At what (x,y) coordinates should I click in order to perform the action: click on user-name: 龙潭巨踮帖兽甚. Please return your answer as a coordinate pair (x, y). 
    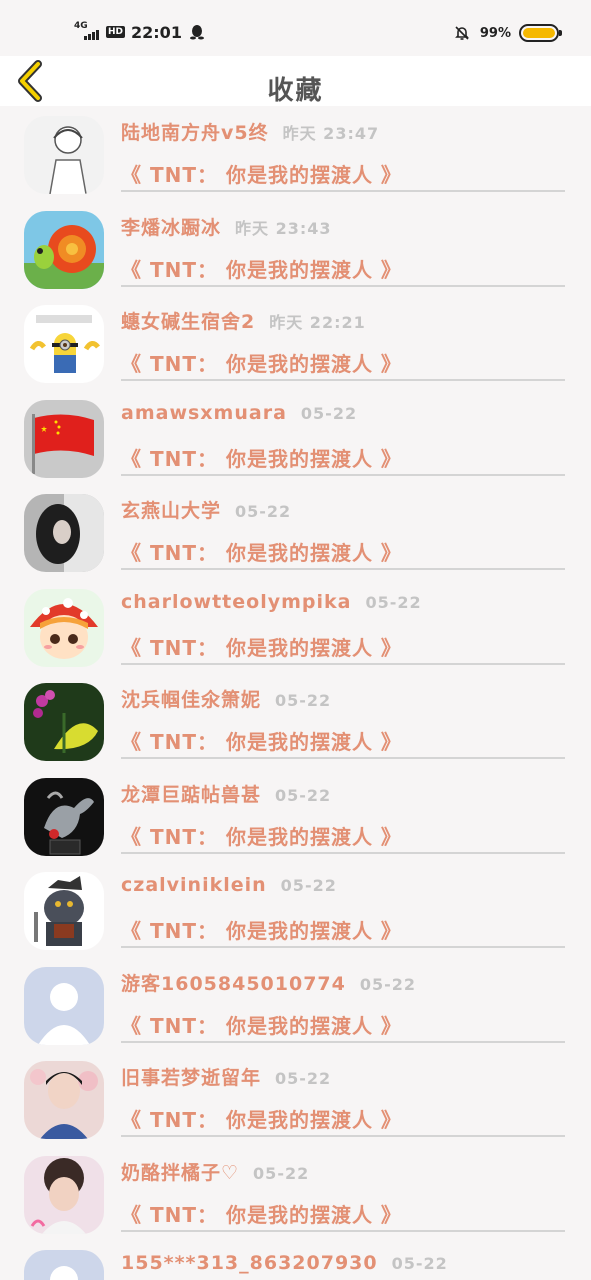
    Looking at the image, I should click on (191, 795).